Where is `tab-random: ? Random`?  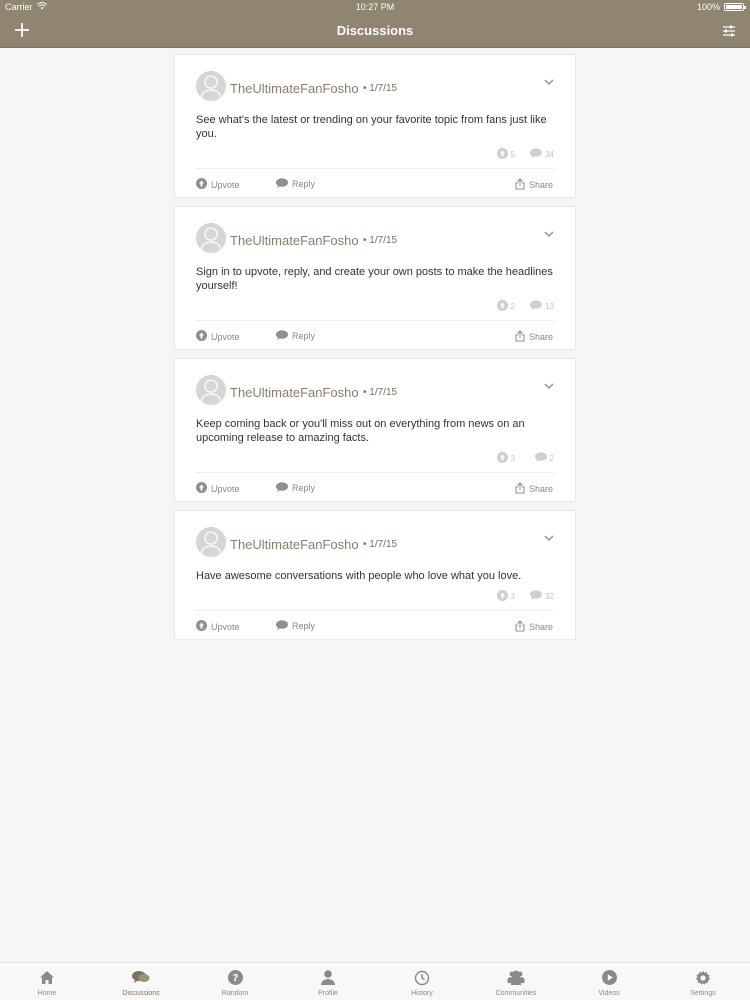 tab-random: ? Random is located at coordinates (235, 981).